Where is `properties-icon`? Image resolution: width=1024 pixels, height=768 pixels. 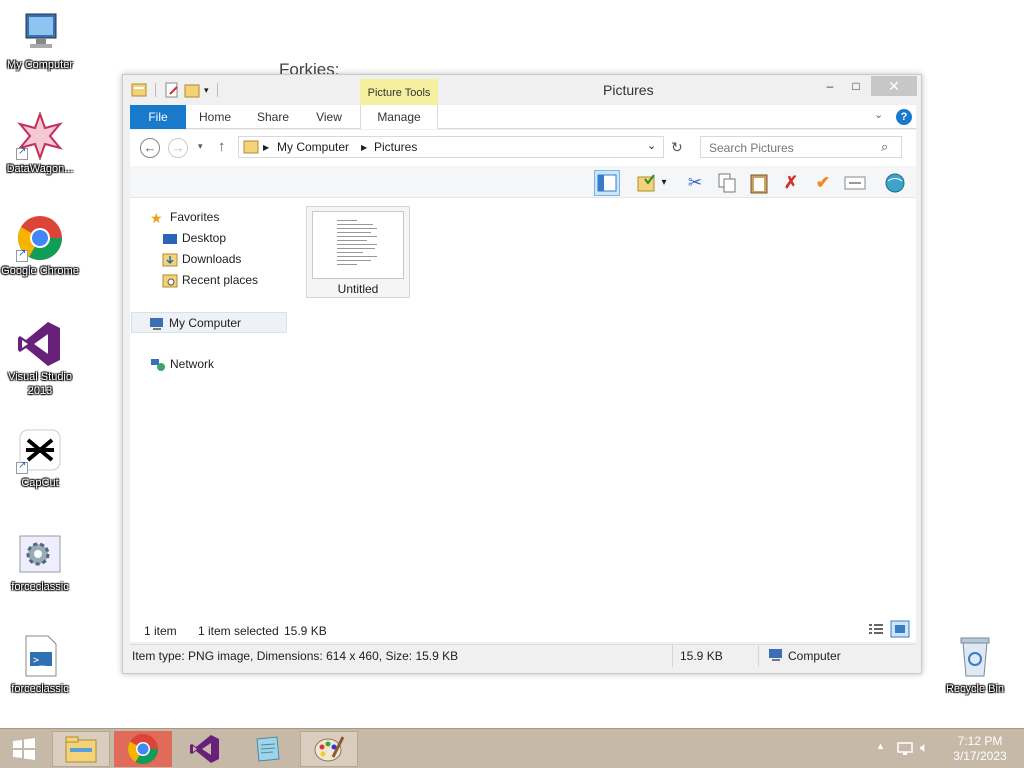 properties-icon is located at coordinates (172, 90).